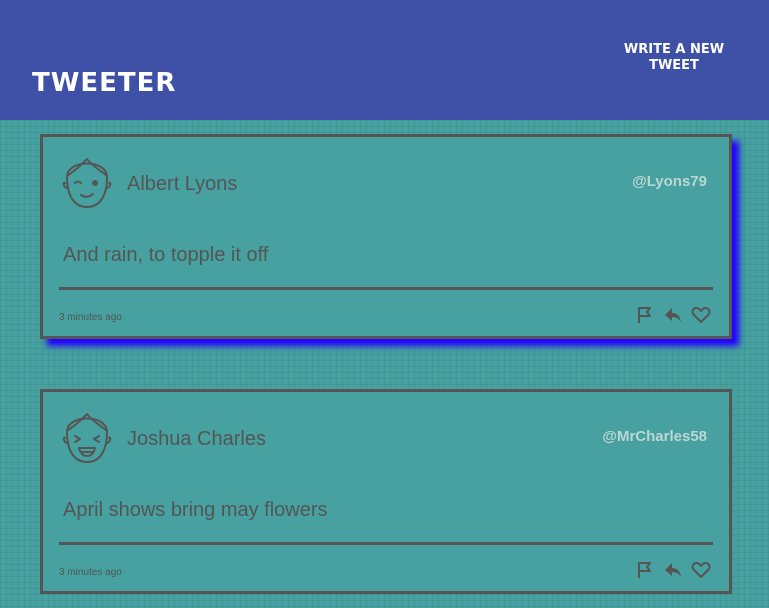 The image size is (769, 608). Describe the element at coordinates (104, 83) in the screenshot. I see `app-logo-title: TWEETER` at that location.